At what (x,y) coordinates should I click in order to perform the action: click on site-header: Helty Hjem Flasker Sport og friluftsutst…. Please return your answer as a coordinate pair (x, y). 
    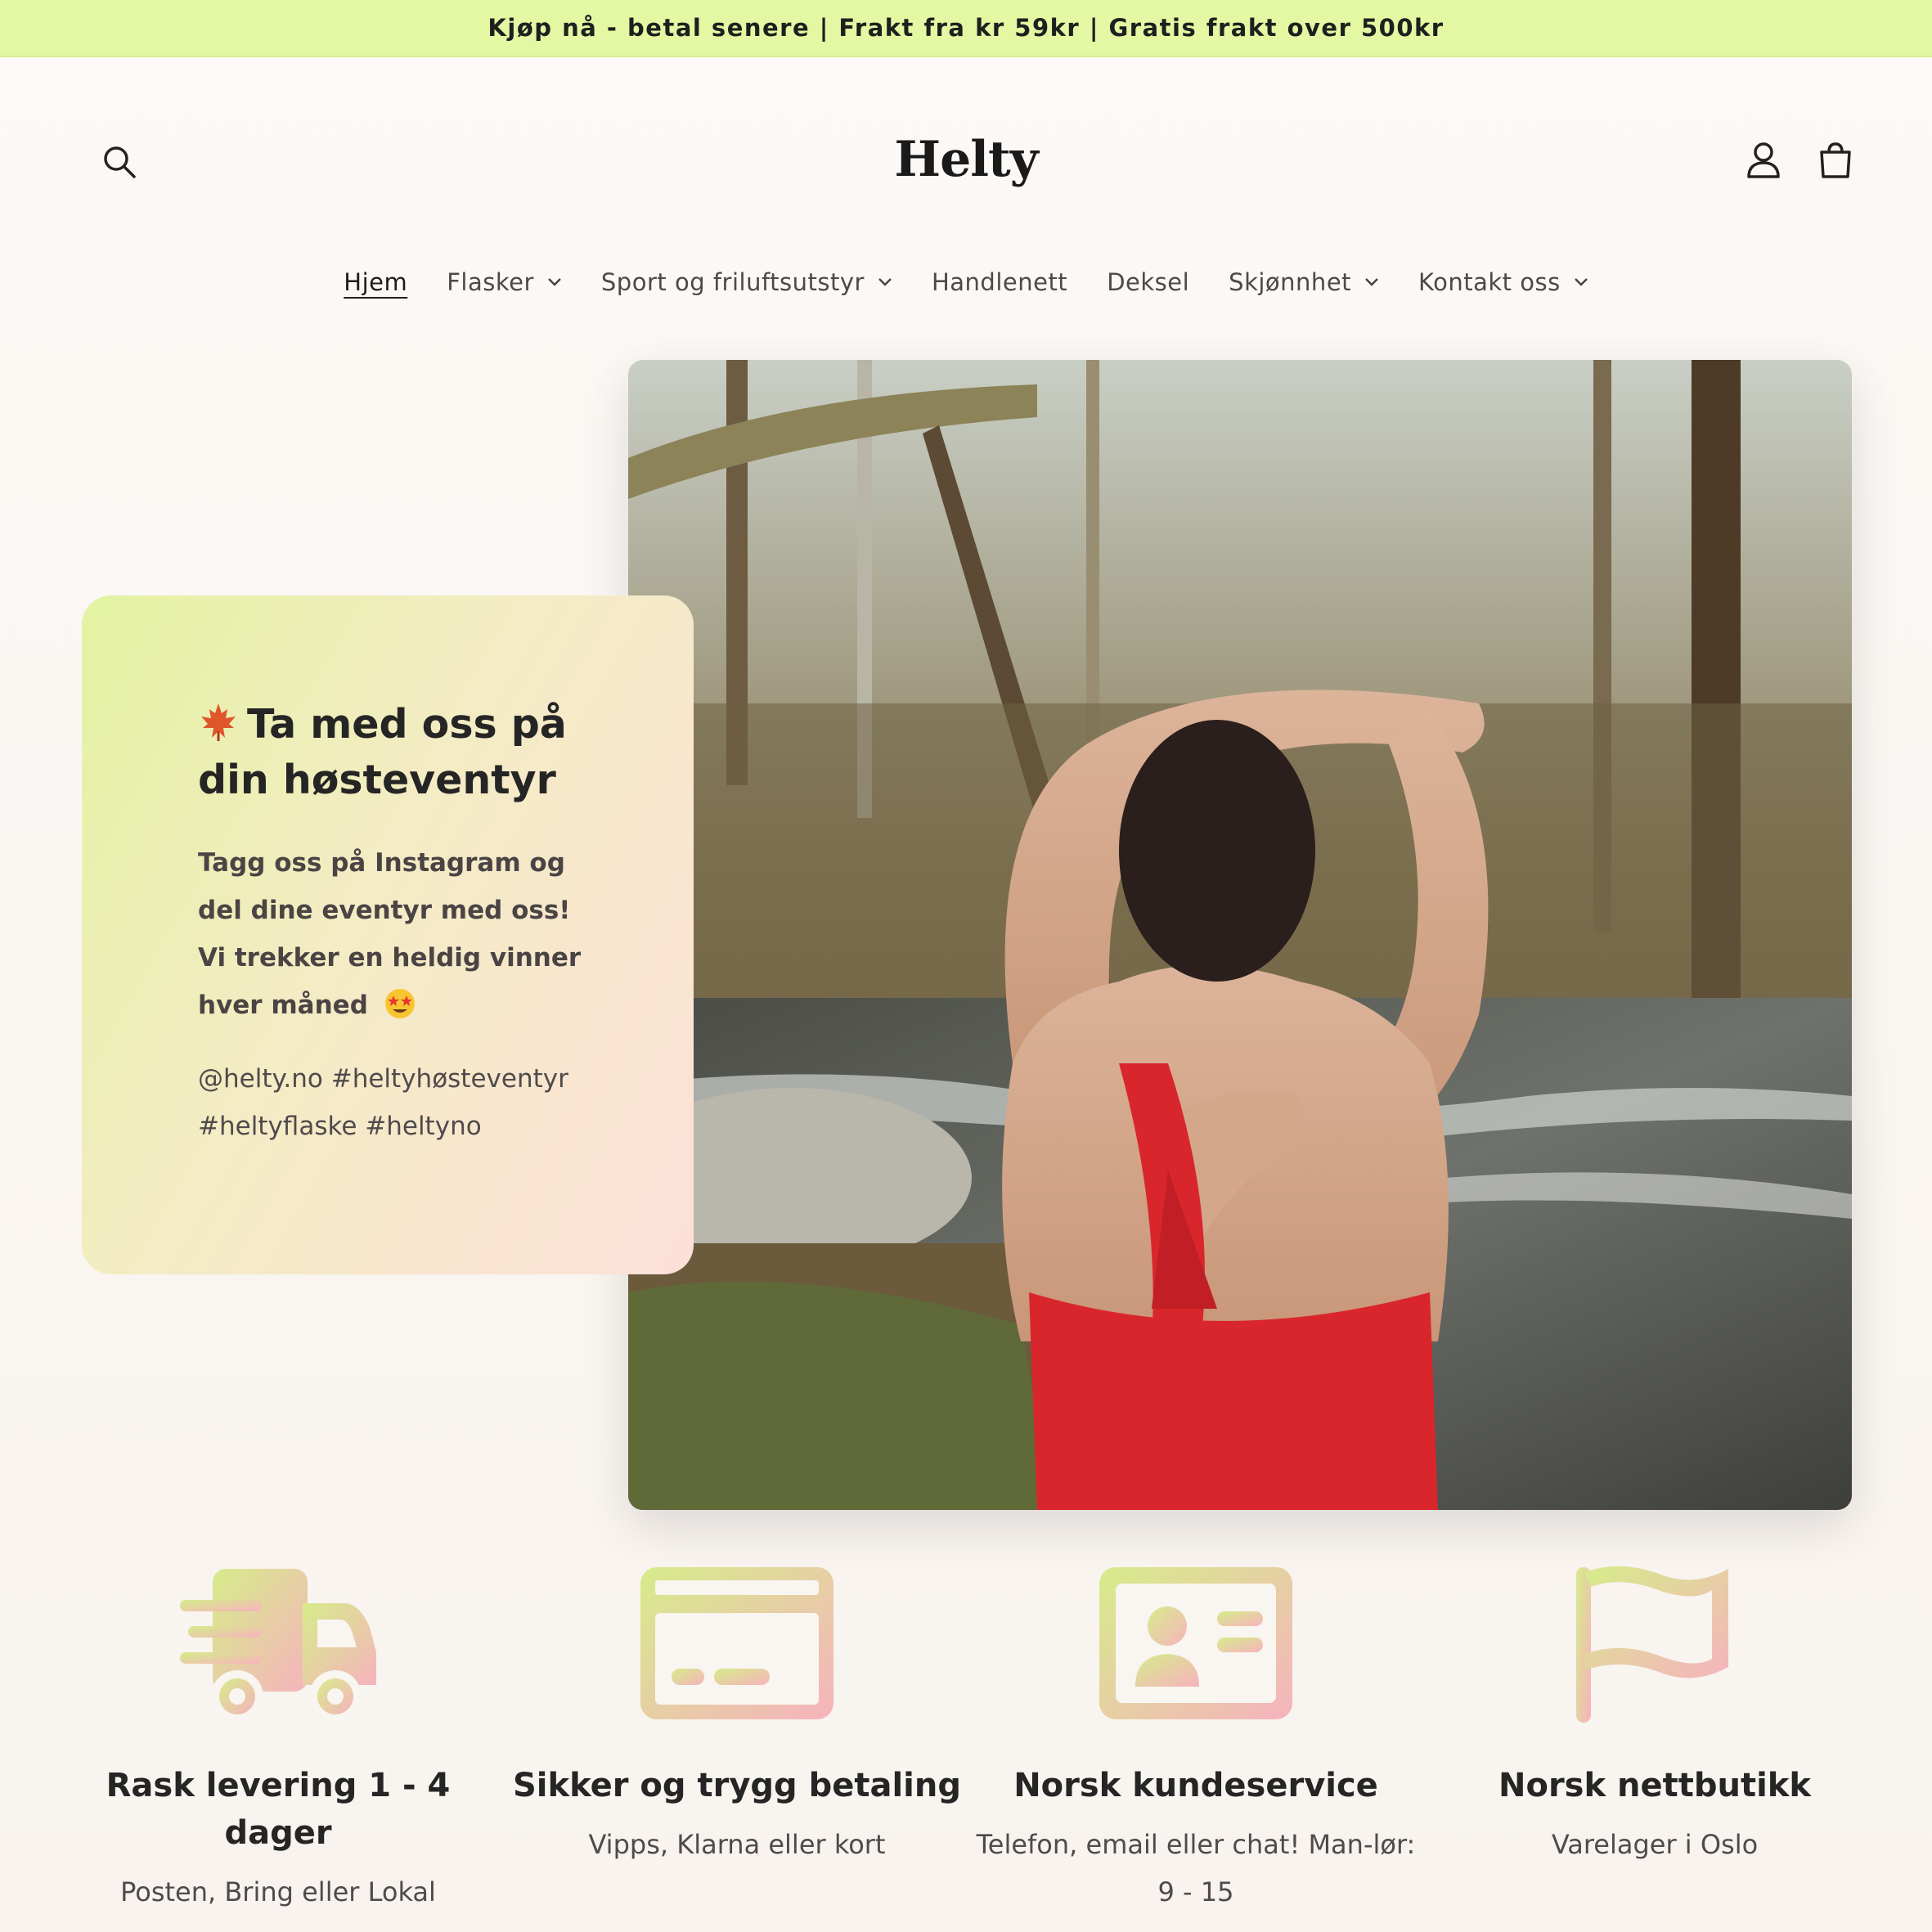
    Looking at the image, I should click on (966, 188).